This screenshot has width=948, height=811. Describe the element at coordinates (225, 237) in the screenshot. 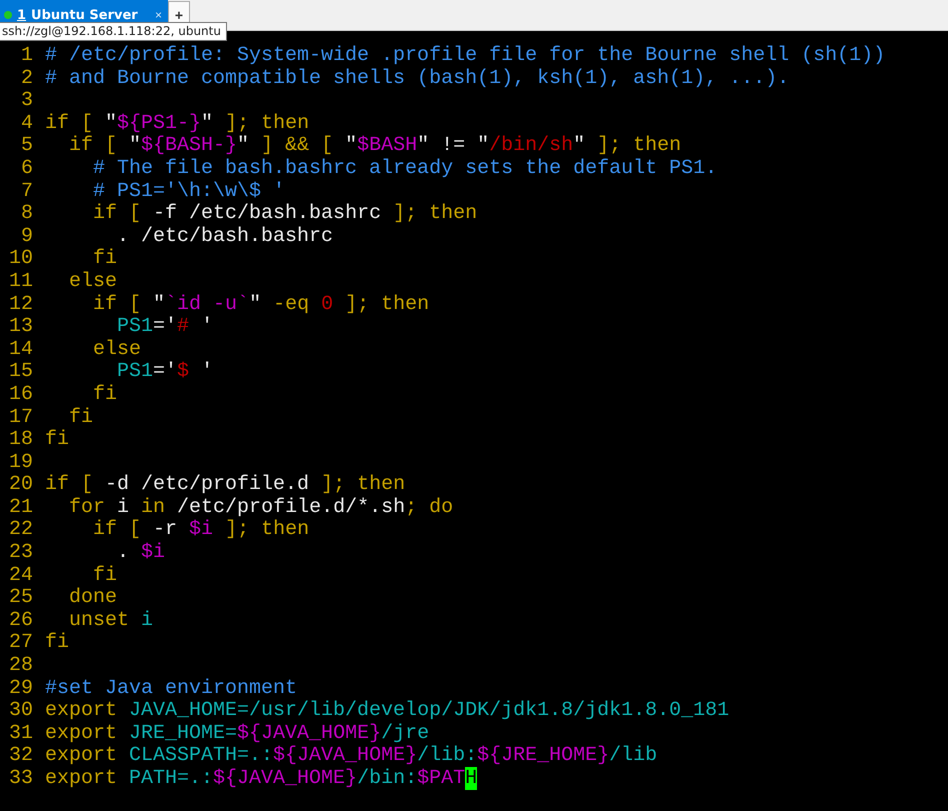

I see `code-line: . /etc/bash.bashrc` at that location.